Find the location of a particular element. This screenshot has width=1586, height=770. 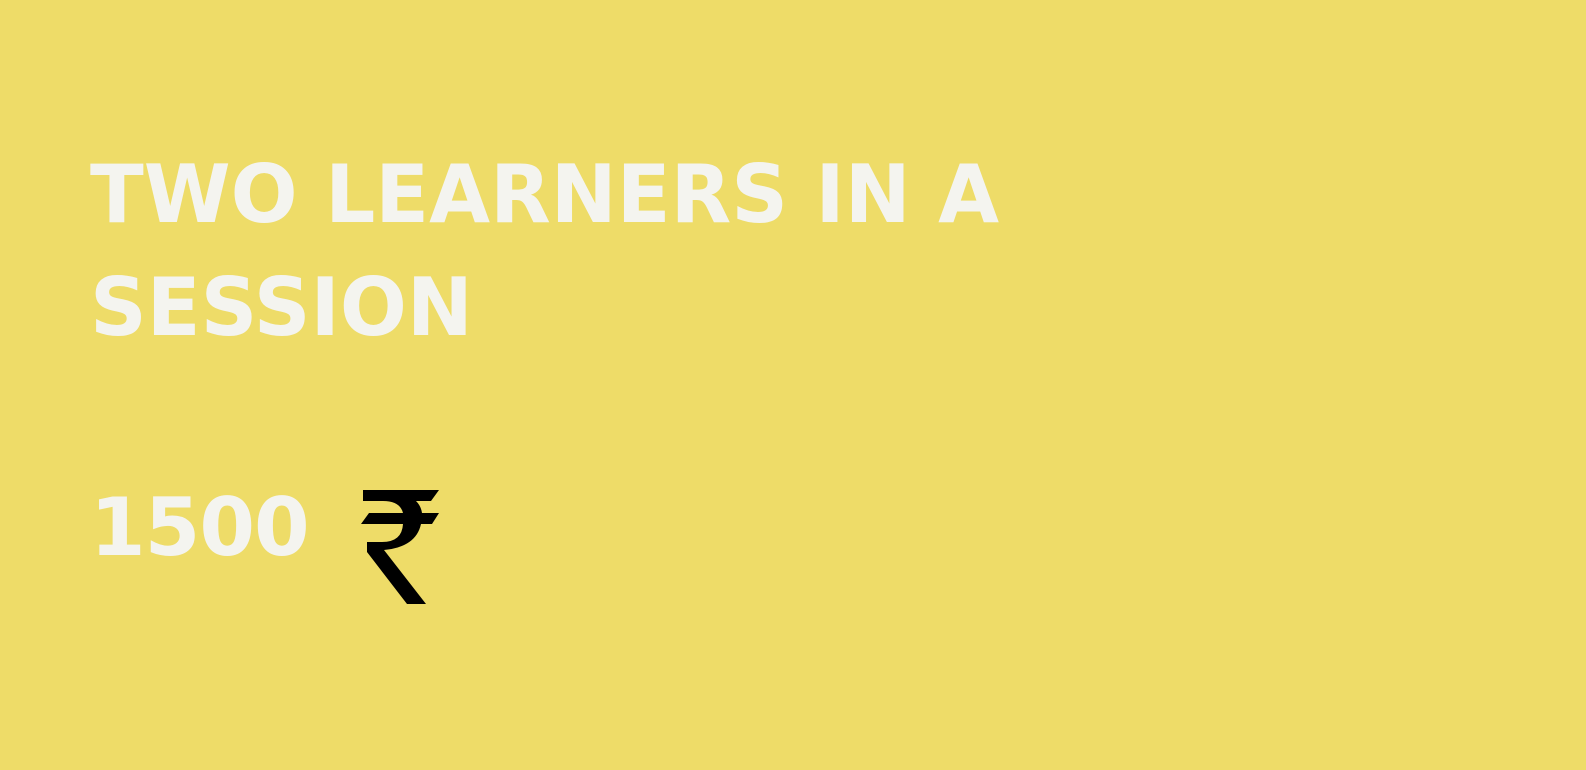

price-row: 1500 is located at coordinates (264, 548).